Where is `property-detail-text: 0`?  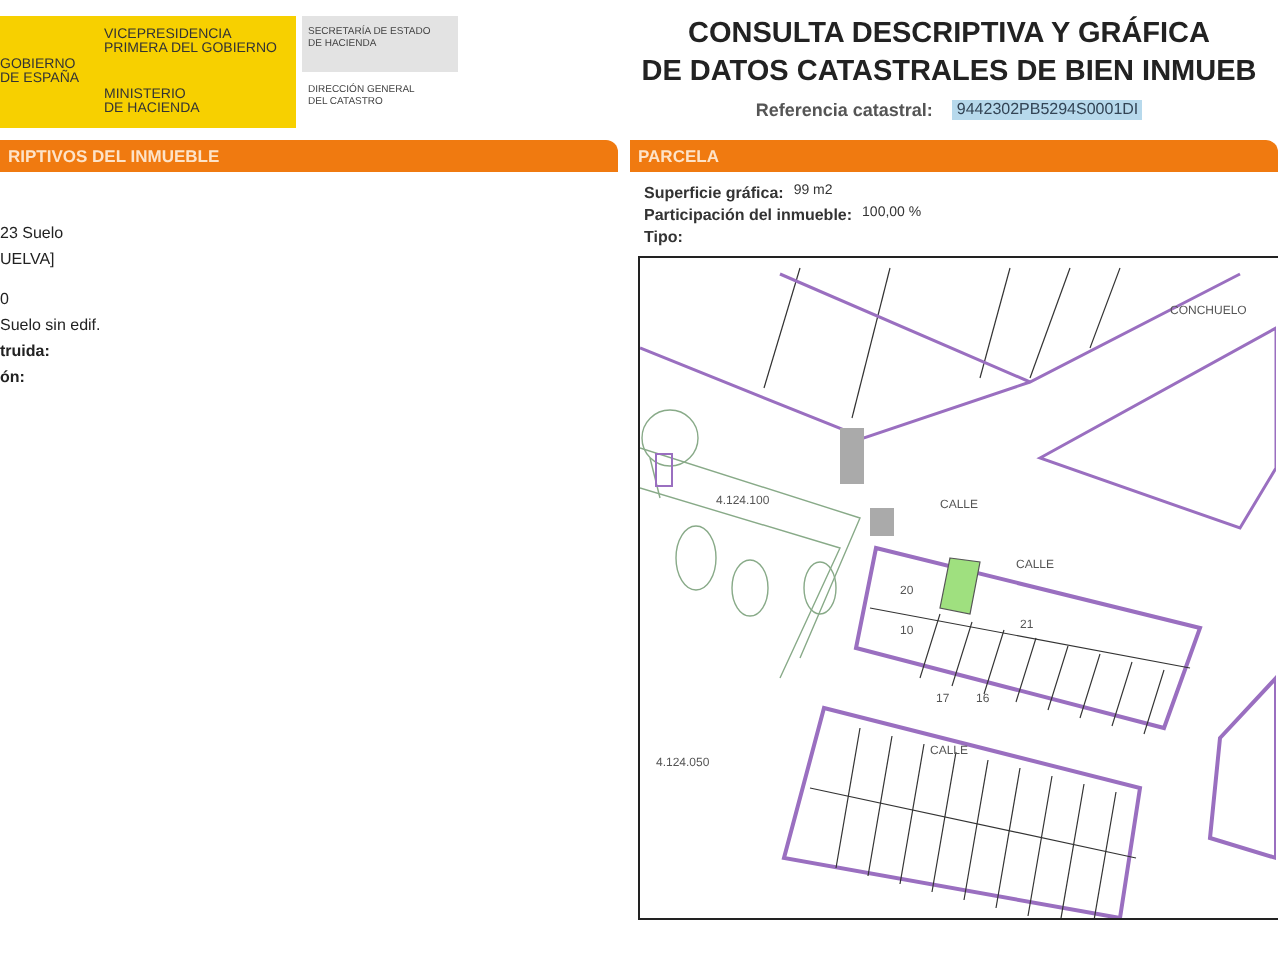 property-detail-text: 0 is located at coordinates (5, 301).